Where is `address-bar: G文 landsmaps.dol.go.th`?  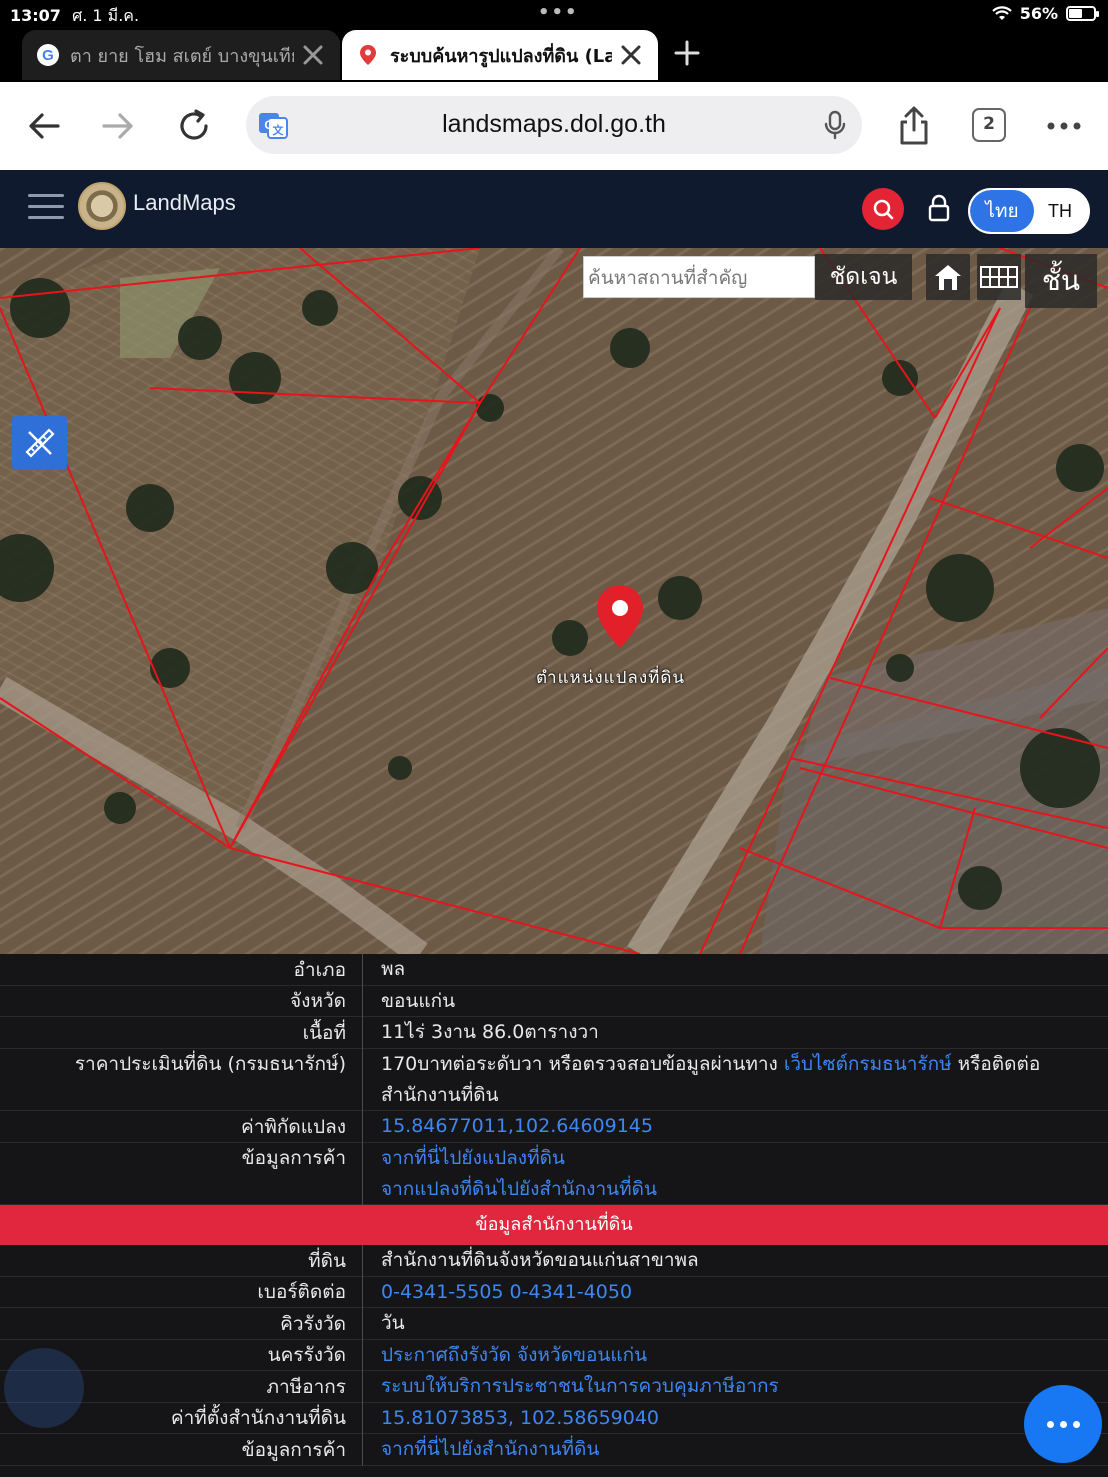 address-bar: G文 landsmaps.dol.go.th is located at coordinates (554, 125).